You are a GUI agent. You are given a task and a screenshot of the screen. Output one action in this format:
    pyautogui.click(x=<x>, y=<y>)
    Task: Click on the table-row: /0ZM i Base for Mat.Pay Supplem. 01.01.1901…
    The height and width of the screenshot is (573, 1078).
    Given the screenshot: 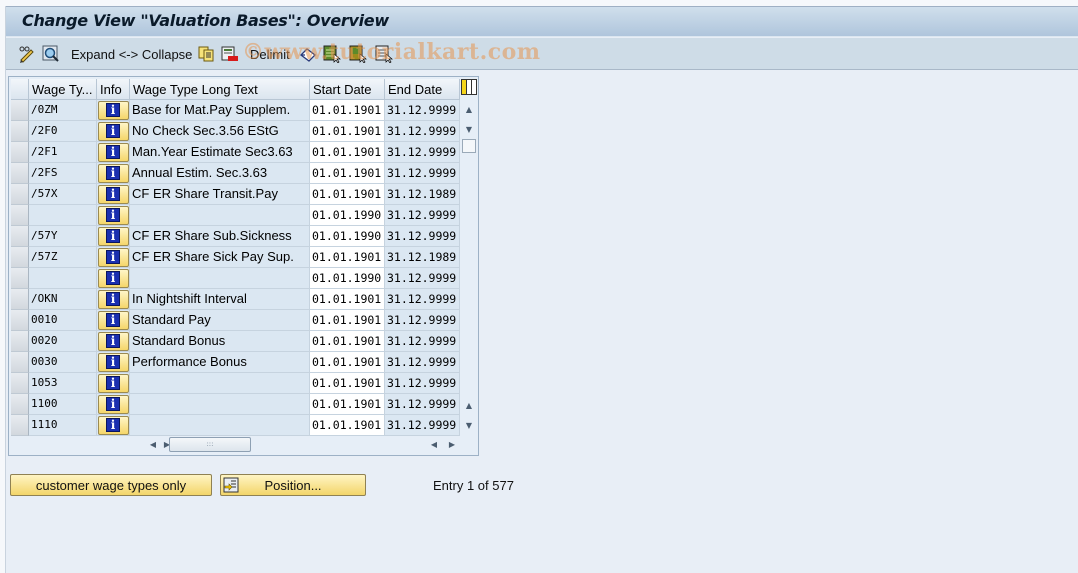 What is the action you would take?
    pyautogui.click(x=235, y=110)
    